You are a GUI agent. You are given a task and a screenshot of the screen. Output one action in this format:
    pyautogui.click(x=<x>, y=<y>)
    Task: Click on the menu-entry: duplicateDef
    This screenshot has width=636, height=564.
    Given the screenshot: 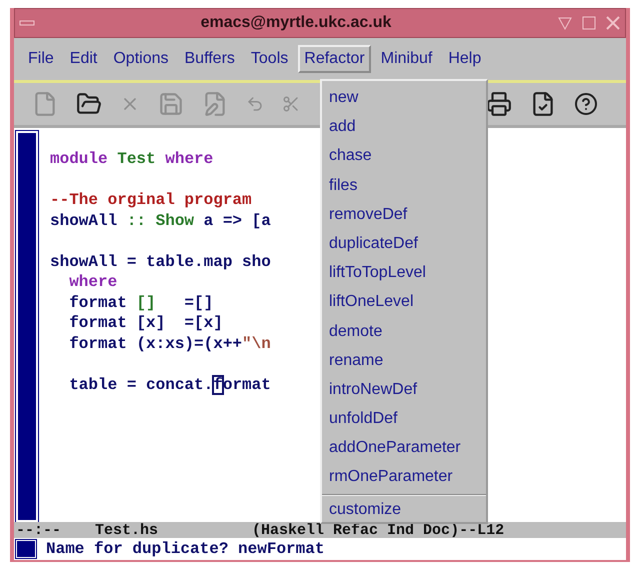 What is the action you would take?
    pyautogui.click(x=404, y=243)
    